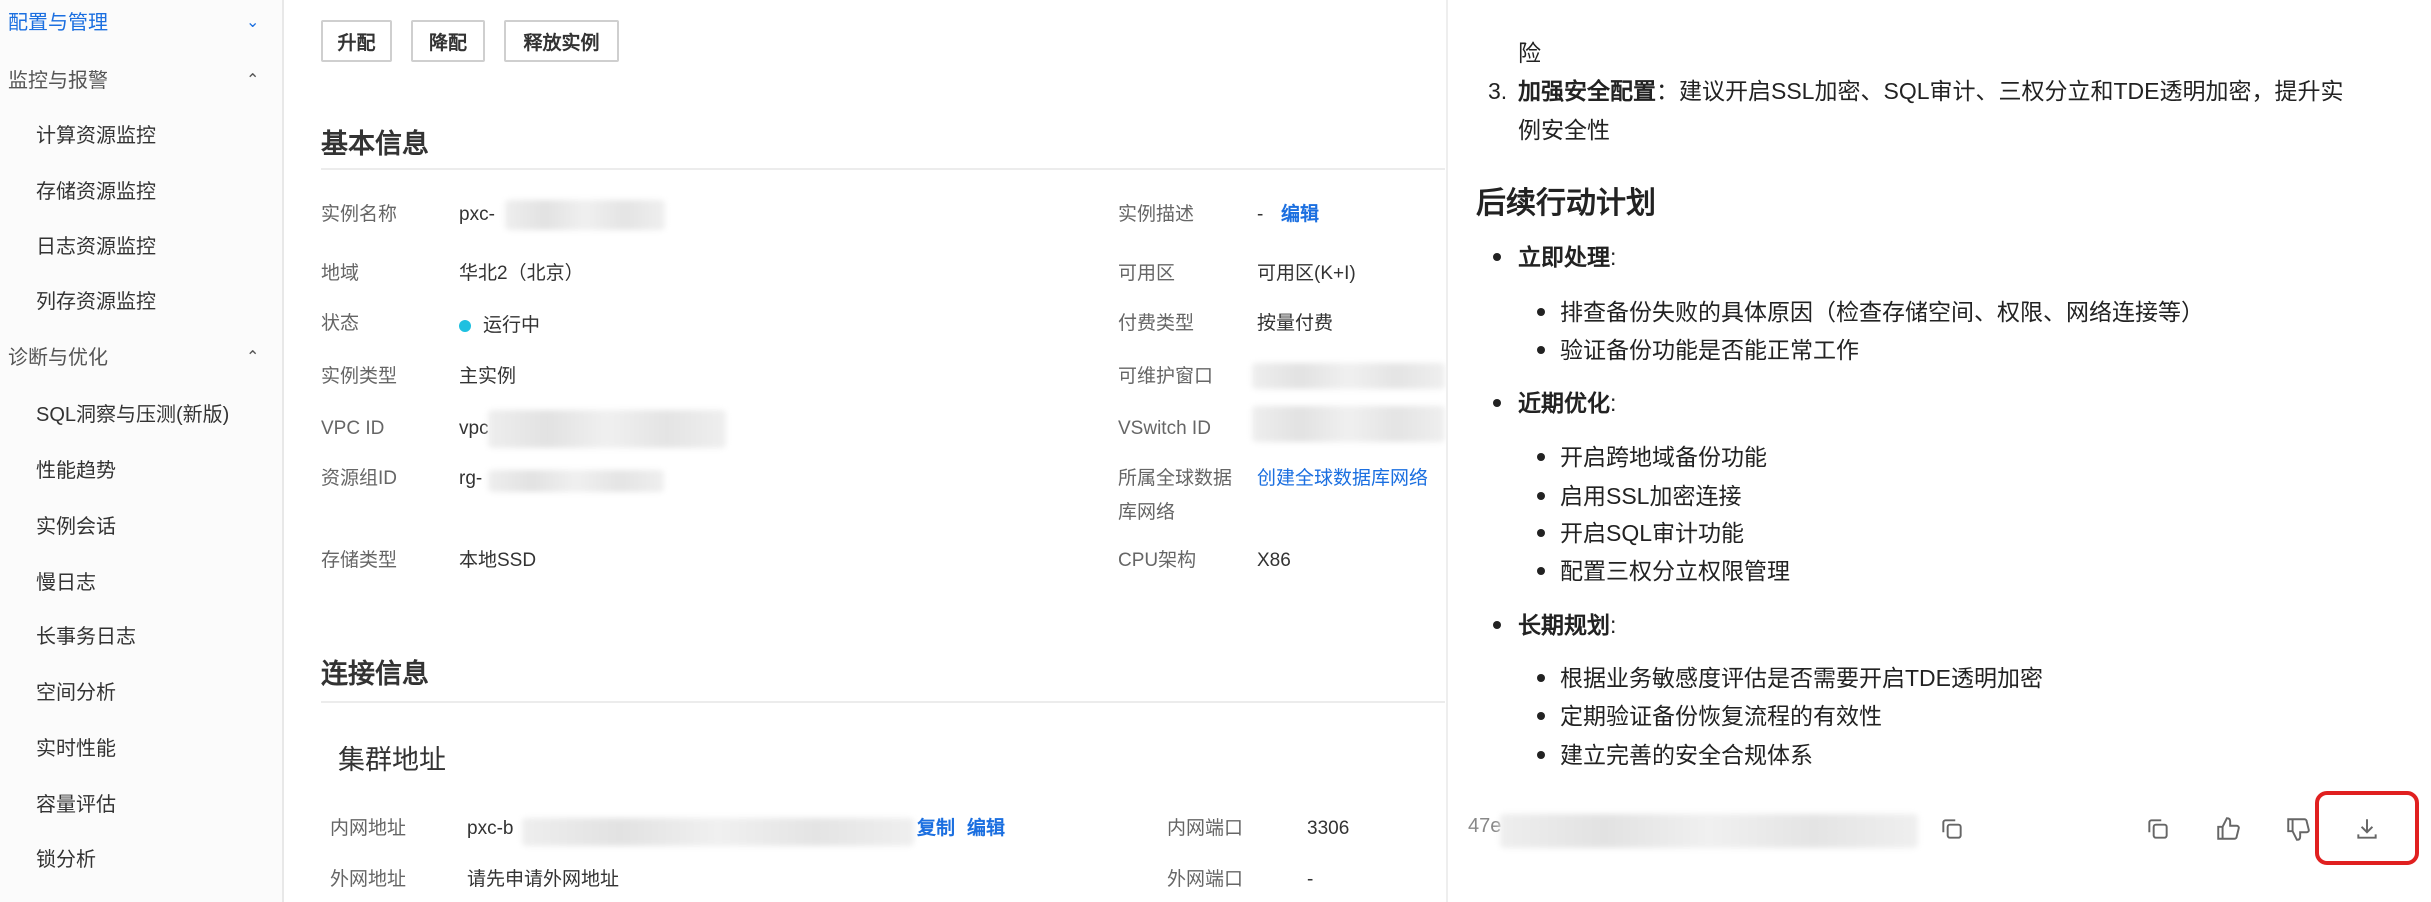 This screenshot has width=2431, height=902. What do you see at coordinates (490, 828) in the screenshot?
I see `private-address-value: pxc-b` at bounding box center [490, 828].